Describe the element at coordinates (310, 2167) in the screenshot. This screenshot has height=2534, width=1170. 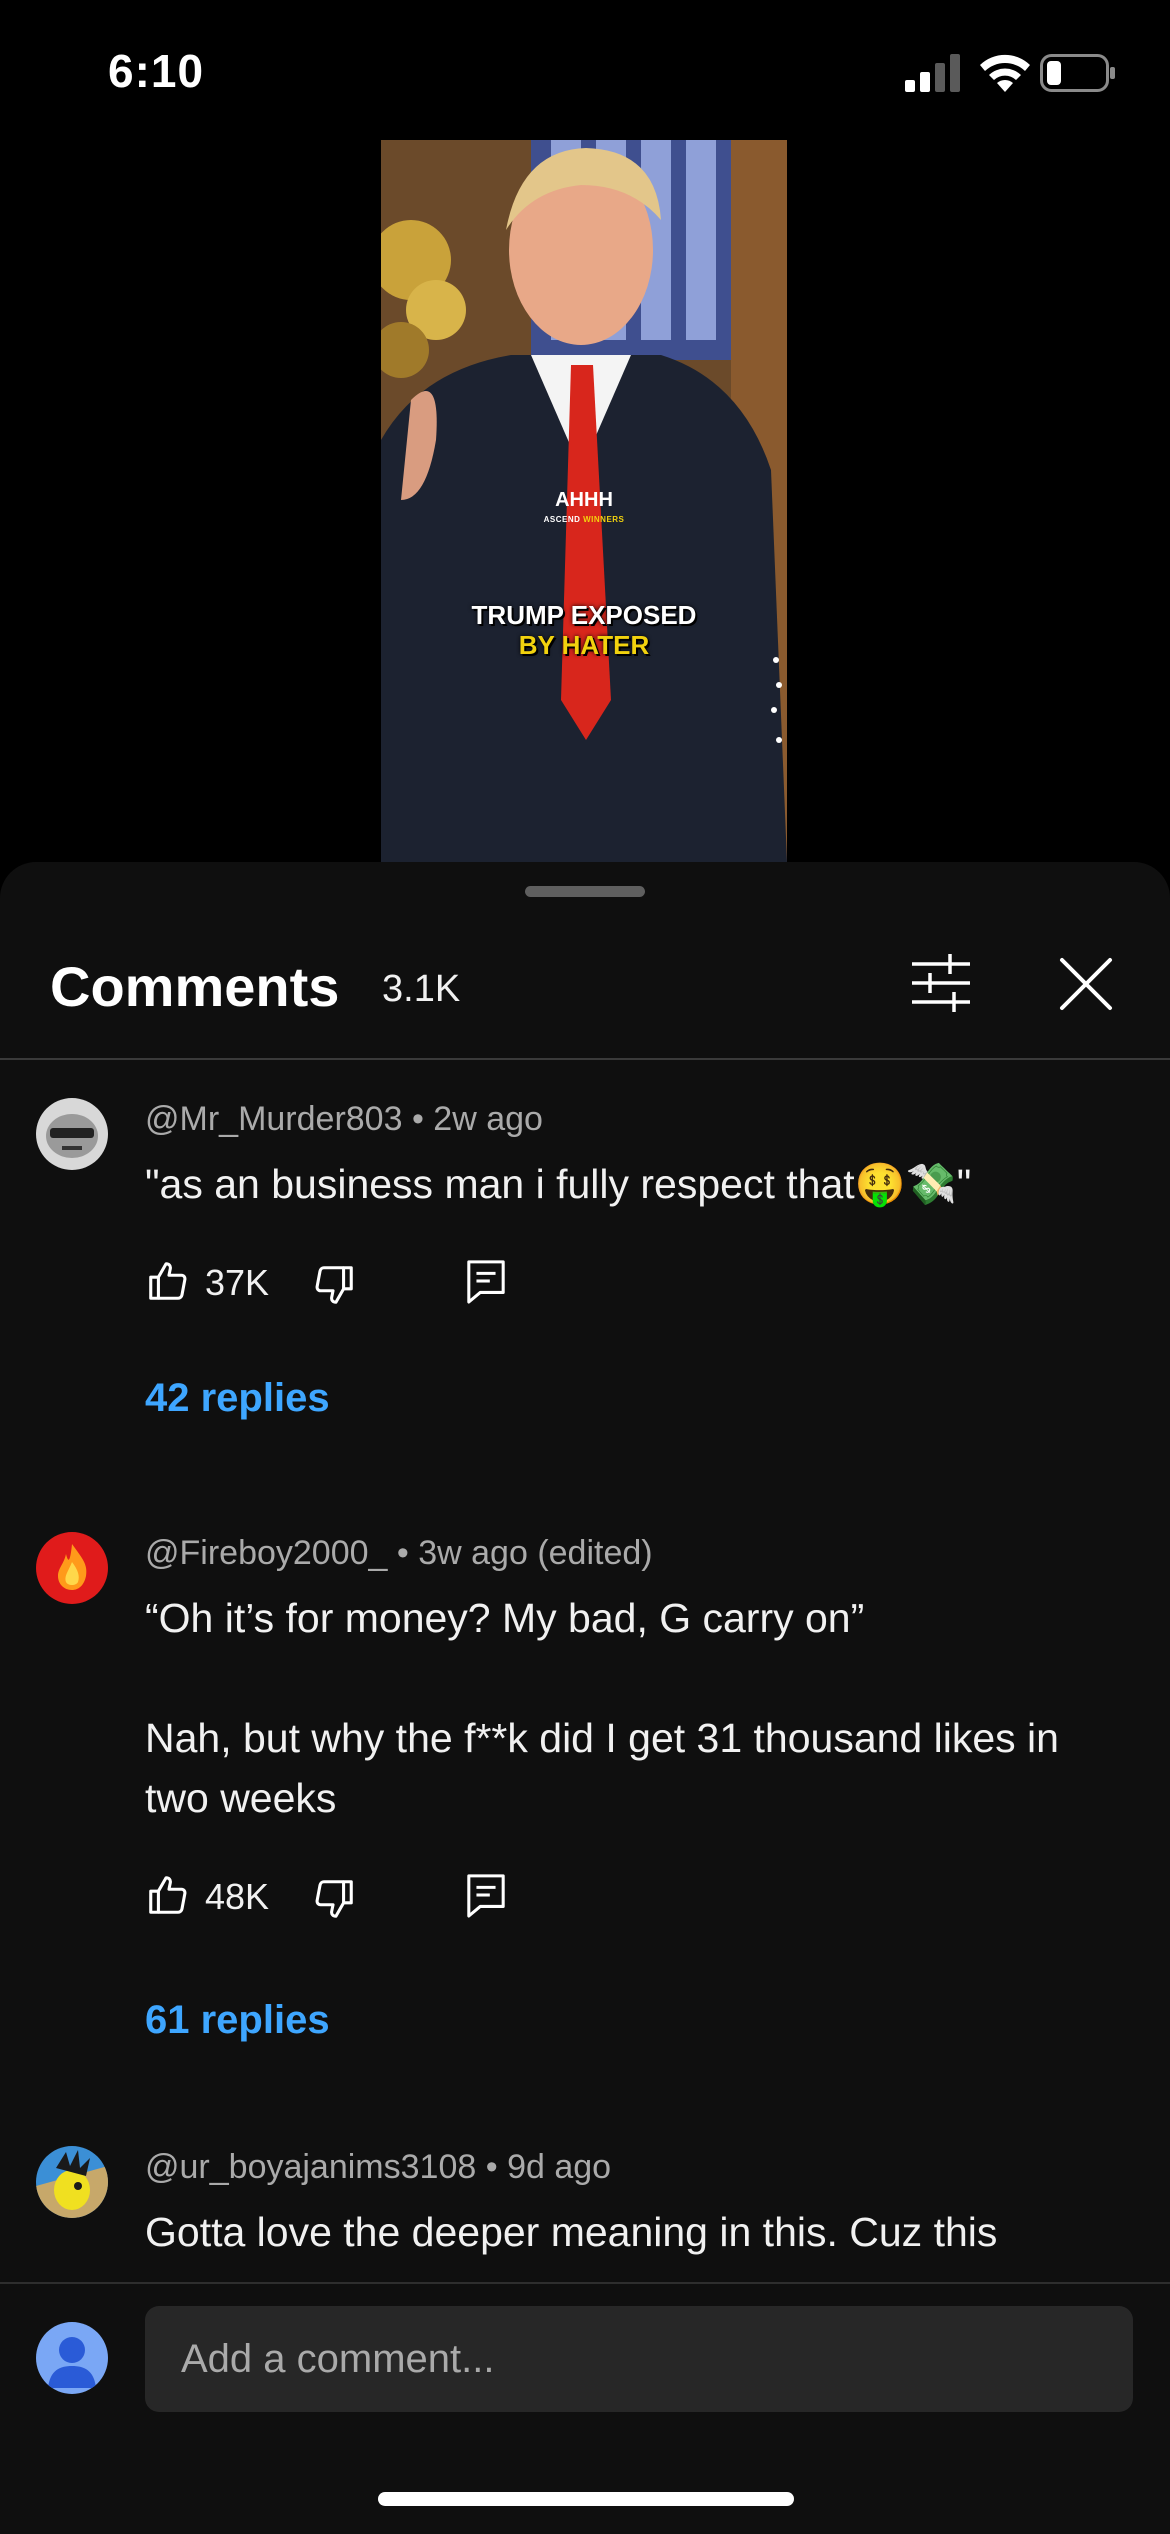
I see `comment-author: @ur_boyajanims3108` at that location.